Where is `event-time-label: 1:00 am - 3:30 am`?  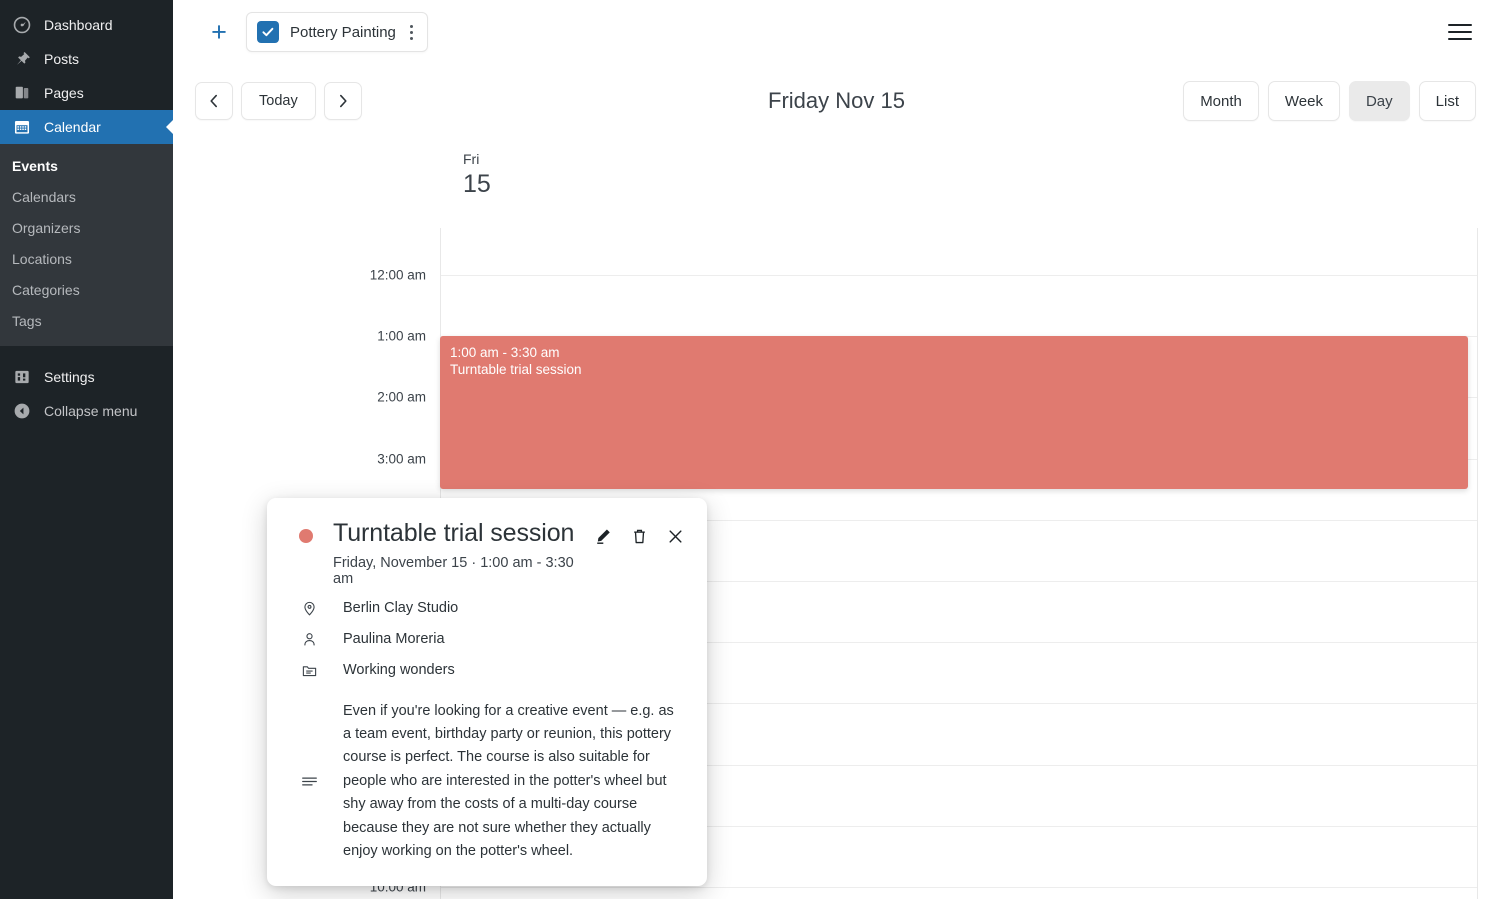 event-time-label: 1:00 am - 3:30 am is located at coordinates (505, 353).